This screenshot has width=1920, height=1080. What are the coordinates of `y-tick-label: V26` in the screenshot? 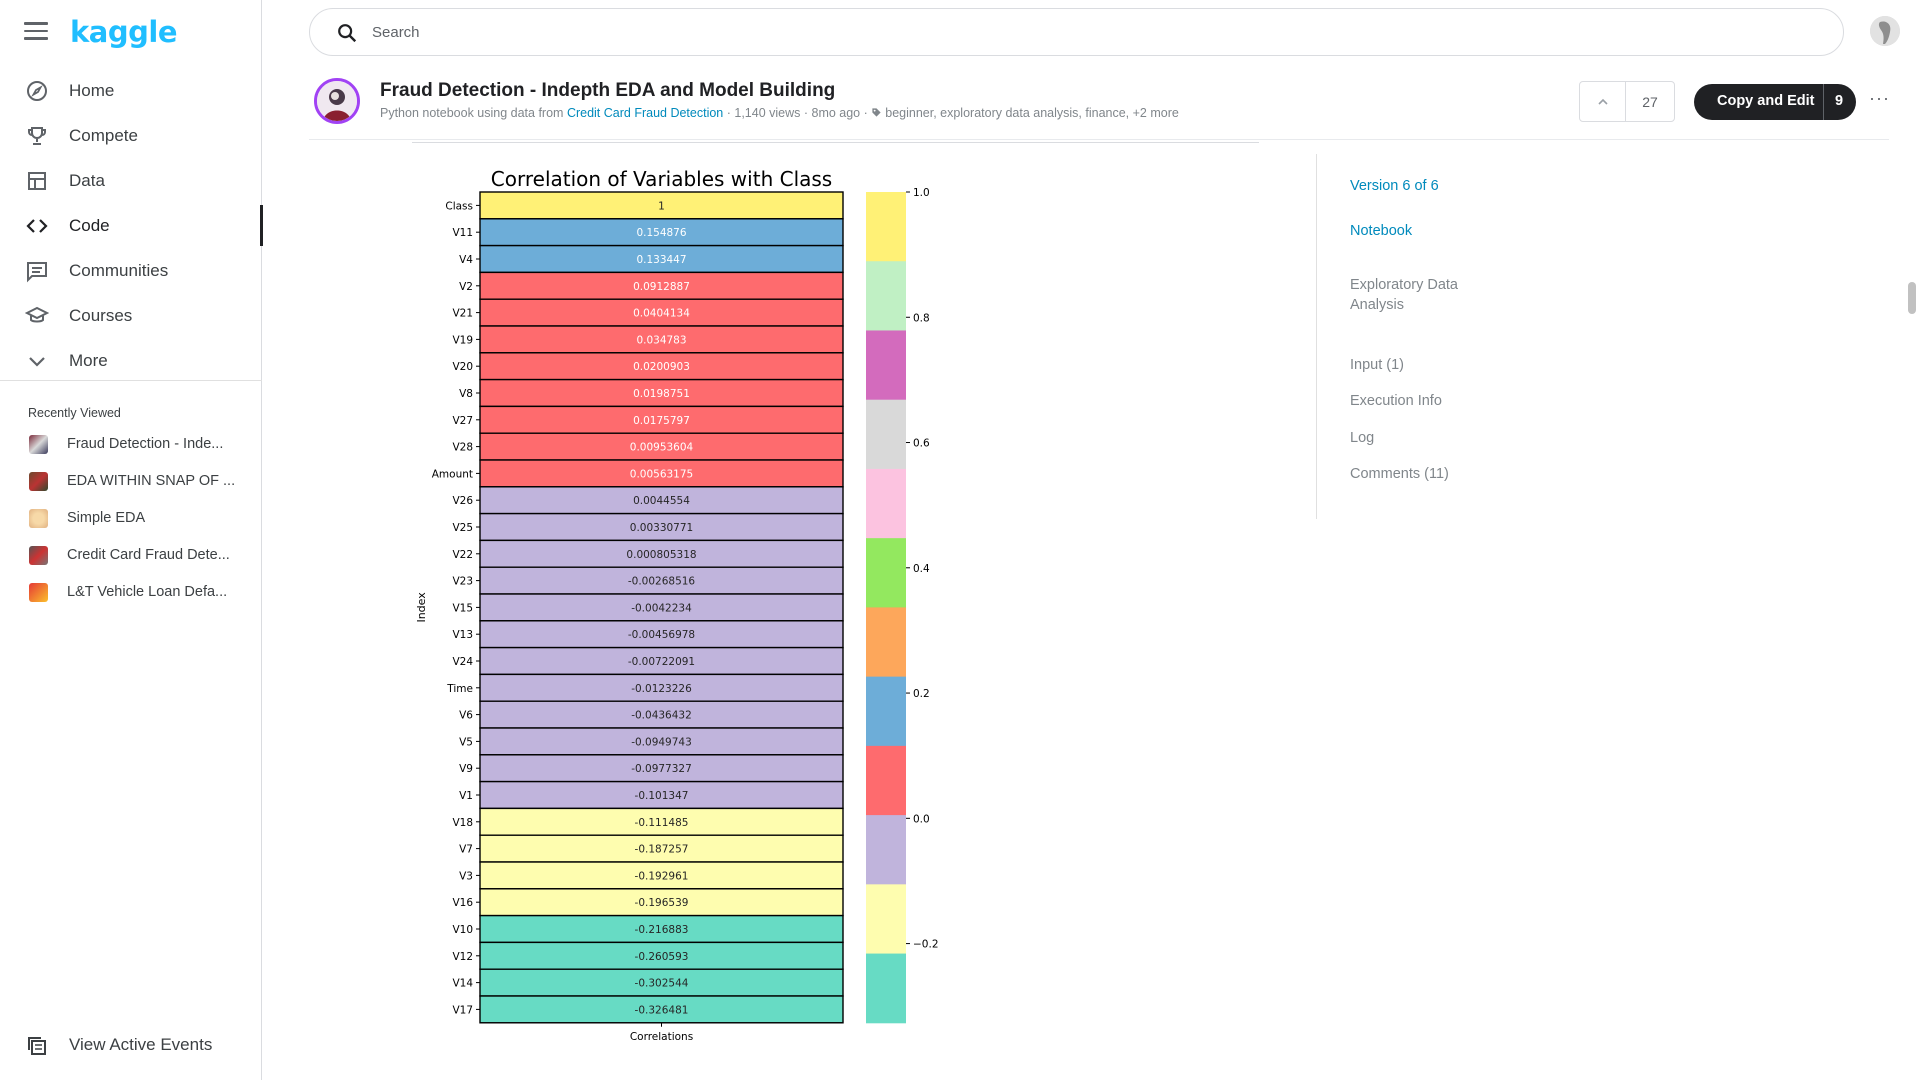 It's located at (462, 501).